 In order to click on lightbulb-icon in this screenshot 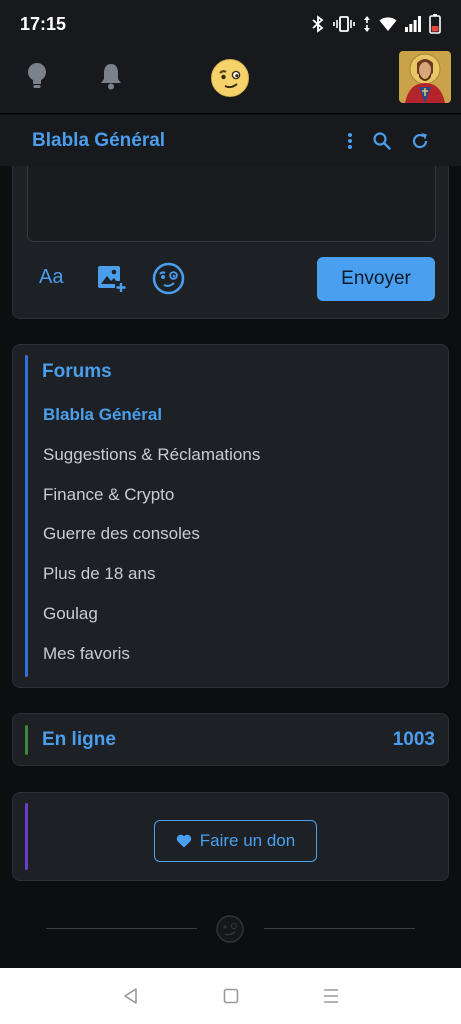, I will do `click(37, 76)`.